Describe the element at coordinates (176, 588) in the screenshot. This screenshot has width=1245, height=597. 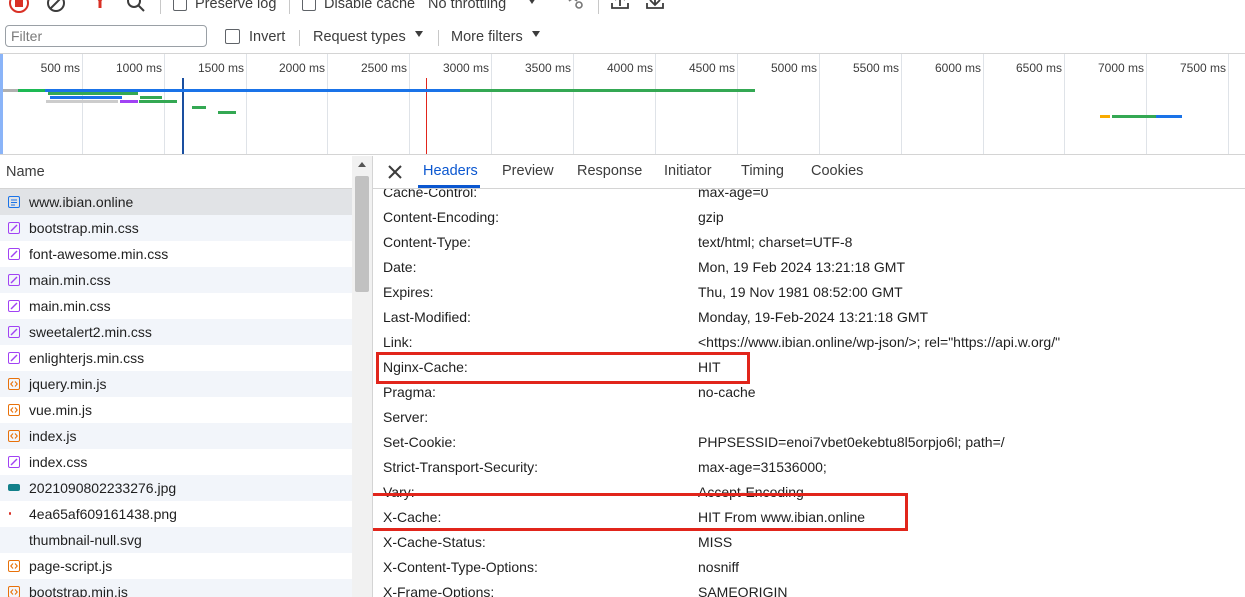
I see `request-row: bootstrap.min.js` at that location.